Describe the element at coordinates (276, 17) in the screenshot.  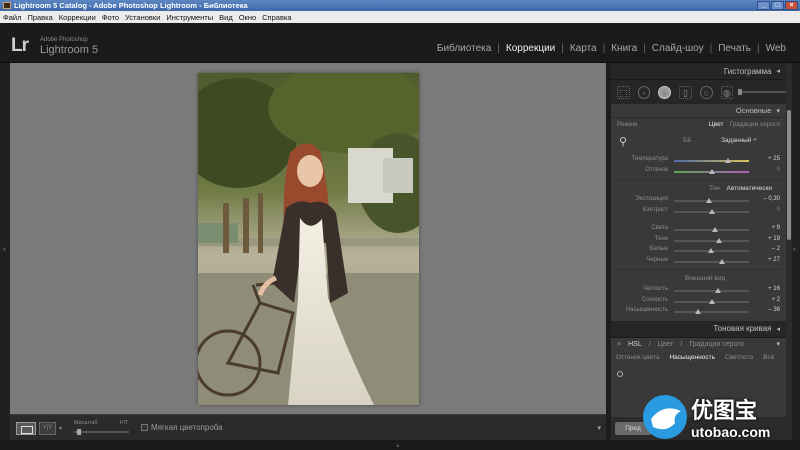
I see `menu-help: Справка` at that location.